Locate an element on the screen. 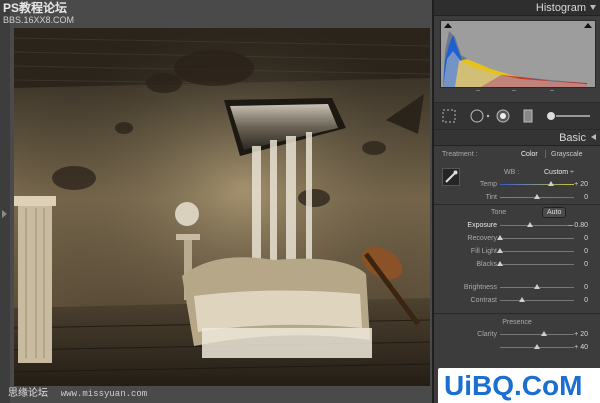 This screenshot has width=600, height=403. adjustment-brush-icon is located at coordinates (568, 116).